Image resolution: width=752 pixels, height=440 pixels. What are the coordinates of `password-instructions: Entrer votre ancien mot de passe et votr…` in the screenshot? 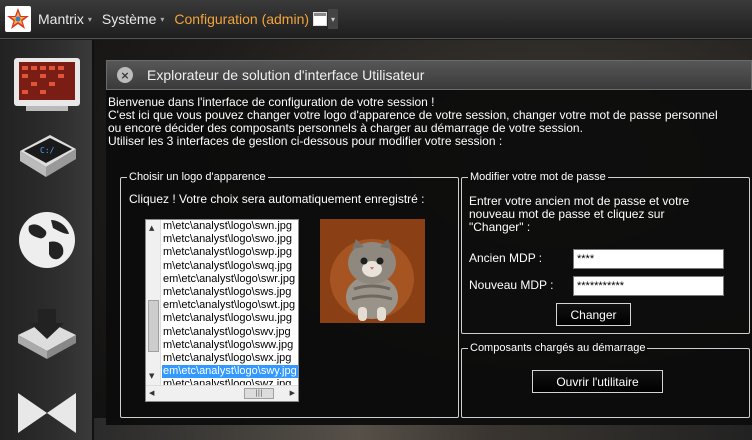 It's located at (579, 214).